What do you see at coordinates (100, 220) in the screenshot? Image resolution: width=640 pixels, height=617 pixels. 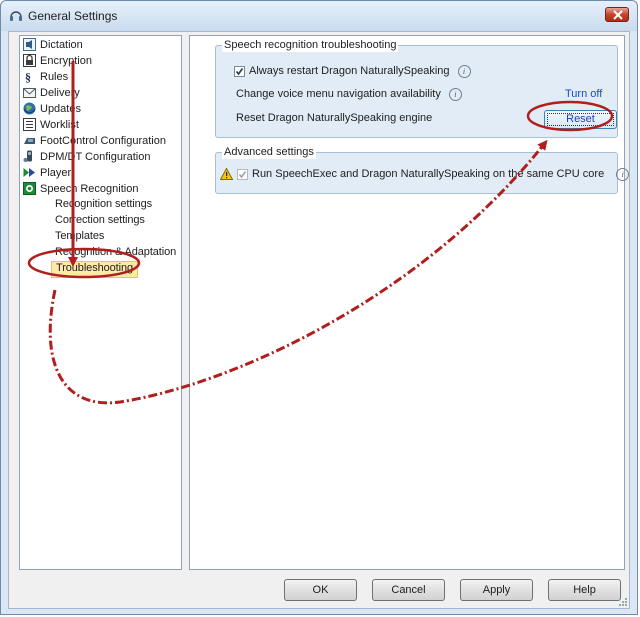 I see `tree-subitem-correction-settings: Correction settings` at bounding box center [100, 220].